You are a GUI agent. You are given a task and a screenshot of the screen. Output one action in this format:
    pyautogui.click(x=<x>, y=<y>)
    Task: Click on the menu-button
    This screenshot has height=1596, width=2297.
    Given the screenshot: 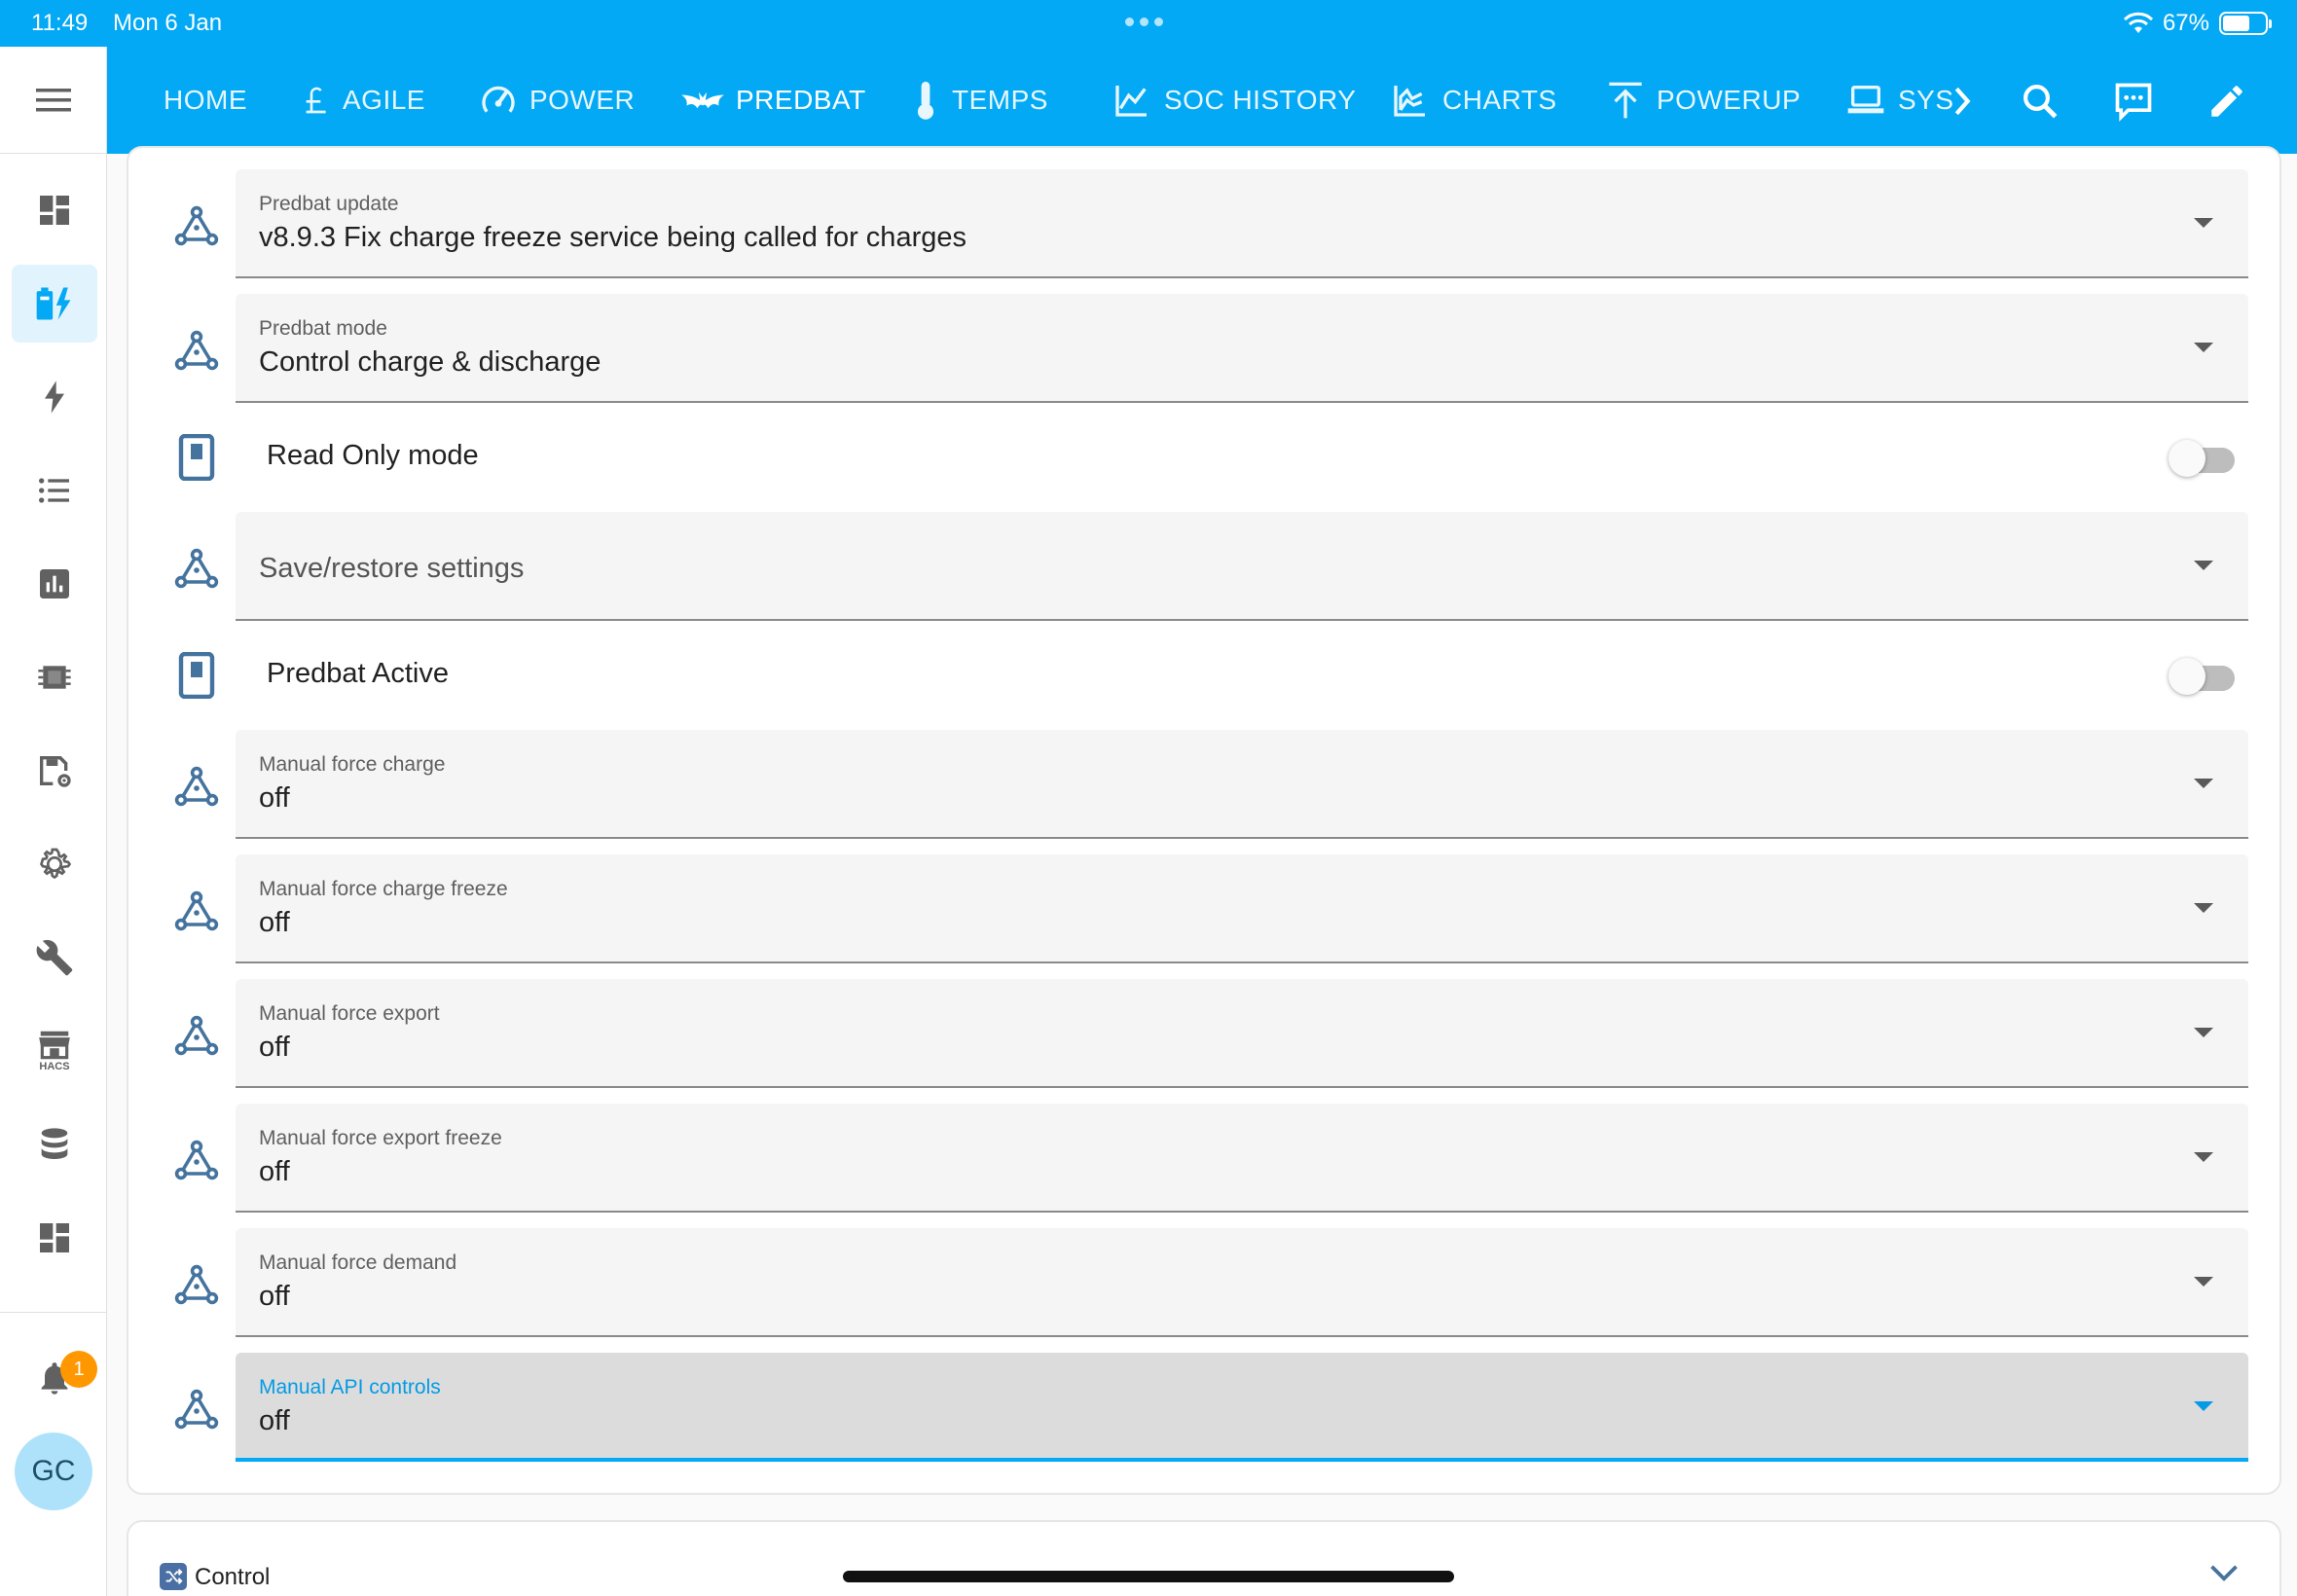 What is the action you would take?
    pyautogui.click(x=54, y=101)
    